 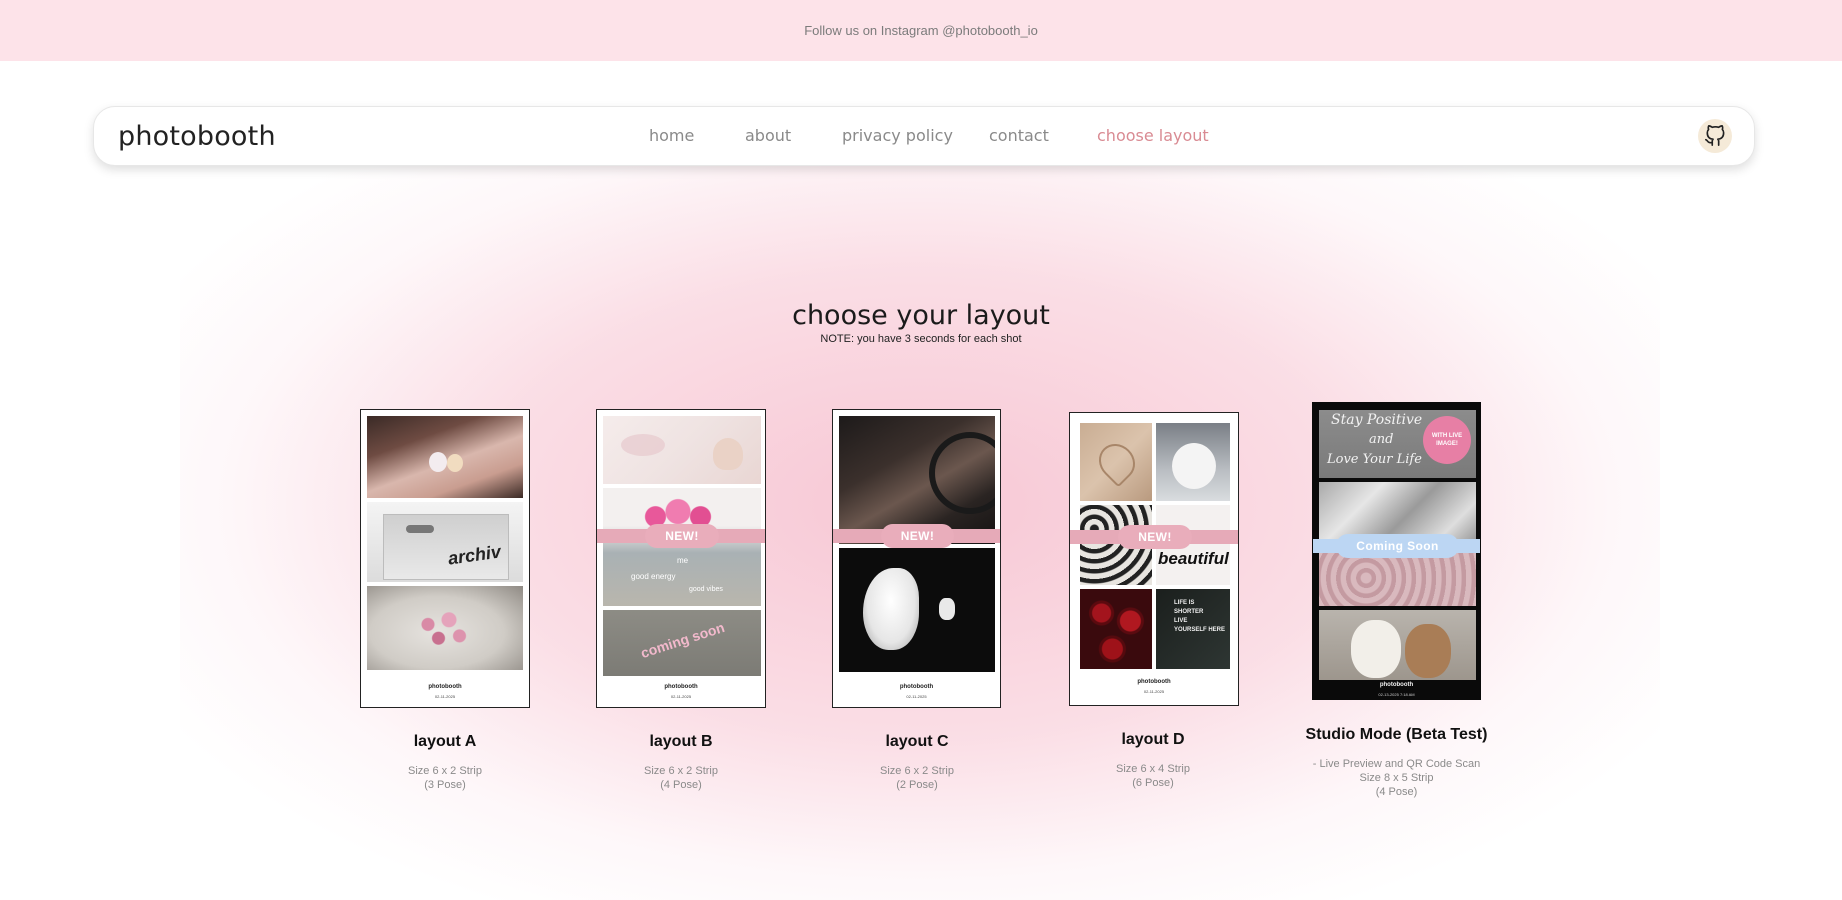 I want to click on photo-coming-soon: coming soon, so click(x=682, y=643).